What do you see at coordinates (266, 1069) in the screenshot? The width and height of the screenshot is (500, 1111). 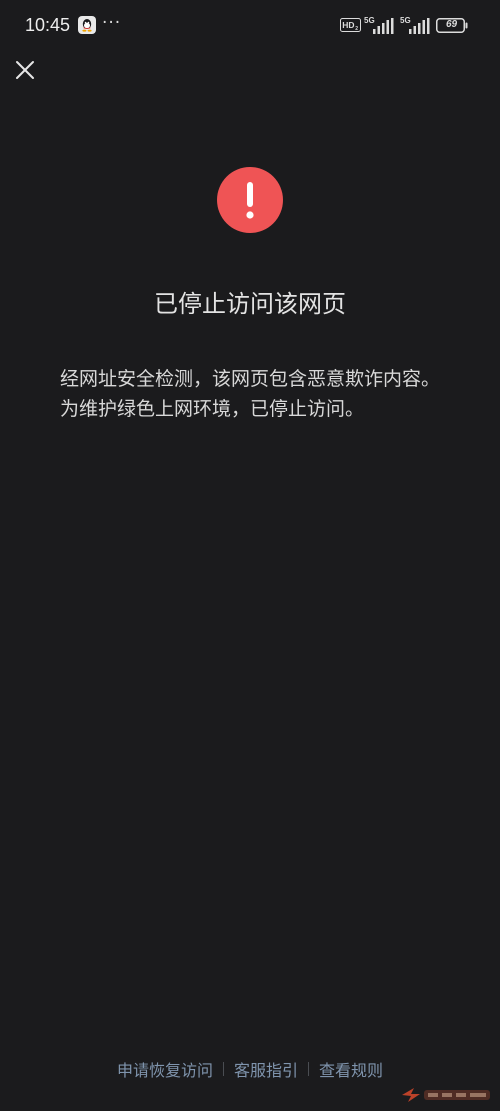 I see `customer-service-guide-link: 客服指引` at bounding box center [266, 1069].